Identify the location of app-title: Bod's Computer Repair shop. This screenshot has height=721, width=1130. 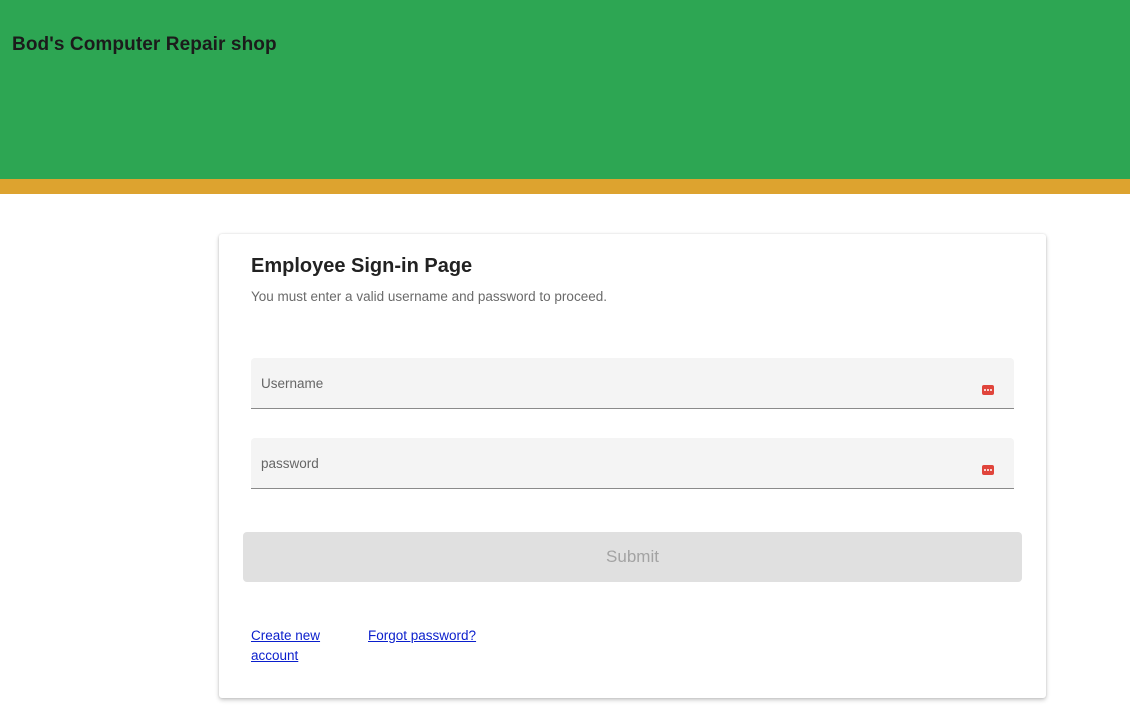
(144, 44).